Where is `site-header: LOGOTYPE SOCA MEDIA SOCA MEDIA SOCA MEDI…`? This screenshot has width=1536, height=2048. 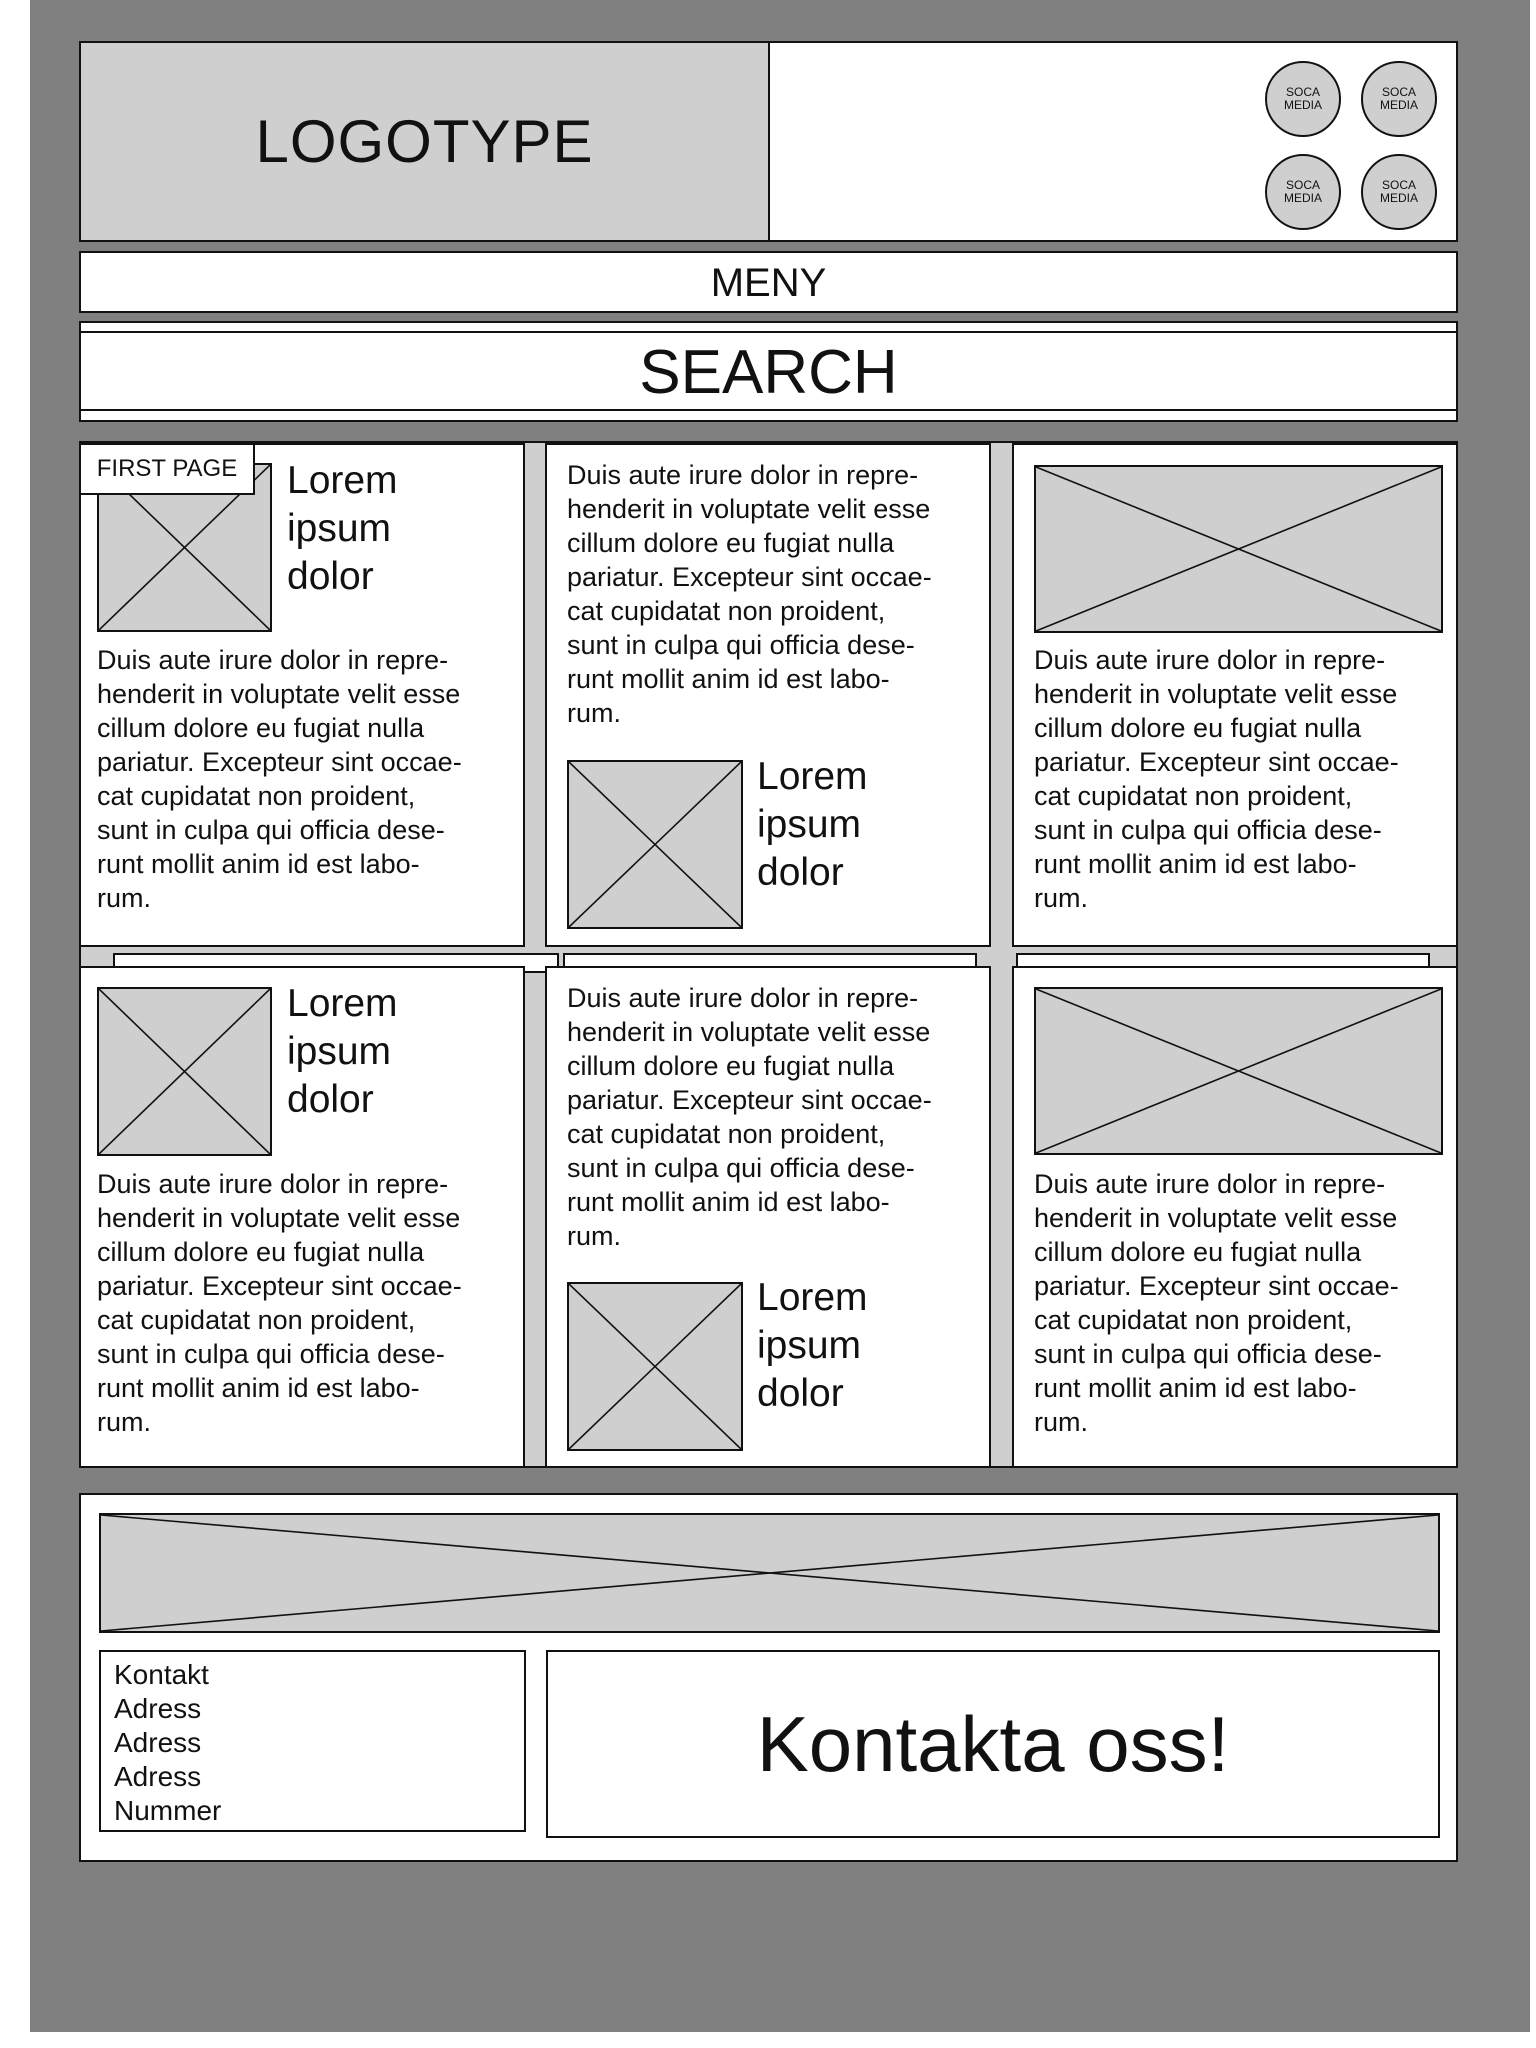
site-header: LOGOTYPE SOCA MEDIA SOCA MEDIA SOCA MEDI… is located at coordinates (768, 141).